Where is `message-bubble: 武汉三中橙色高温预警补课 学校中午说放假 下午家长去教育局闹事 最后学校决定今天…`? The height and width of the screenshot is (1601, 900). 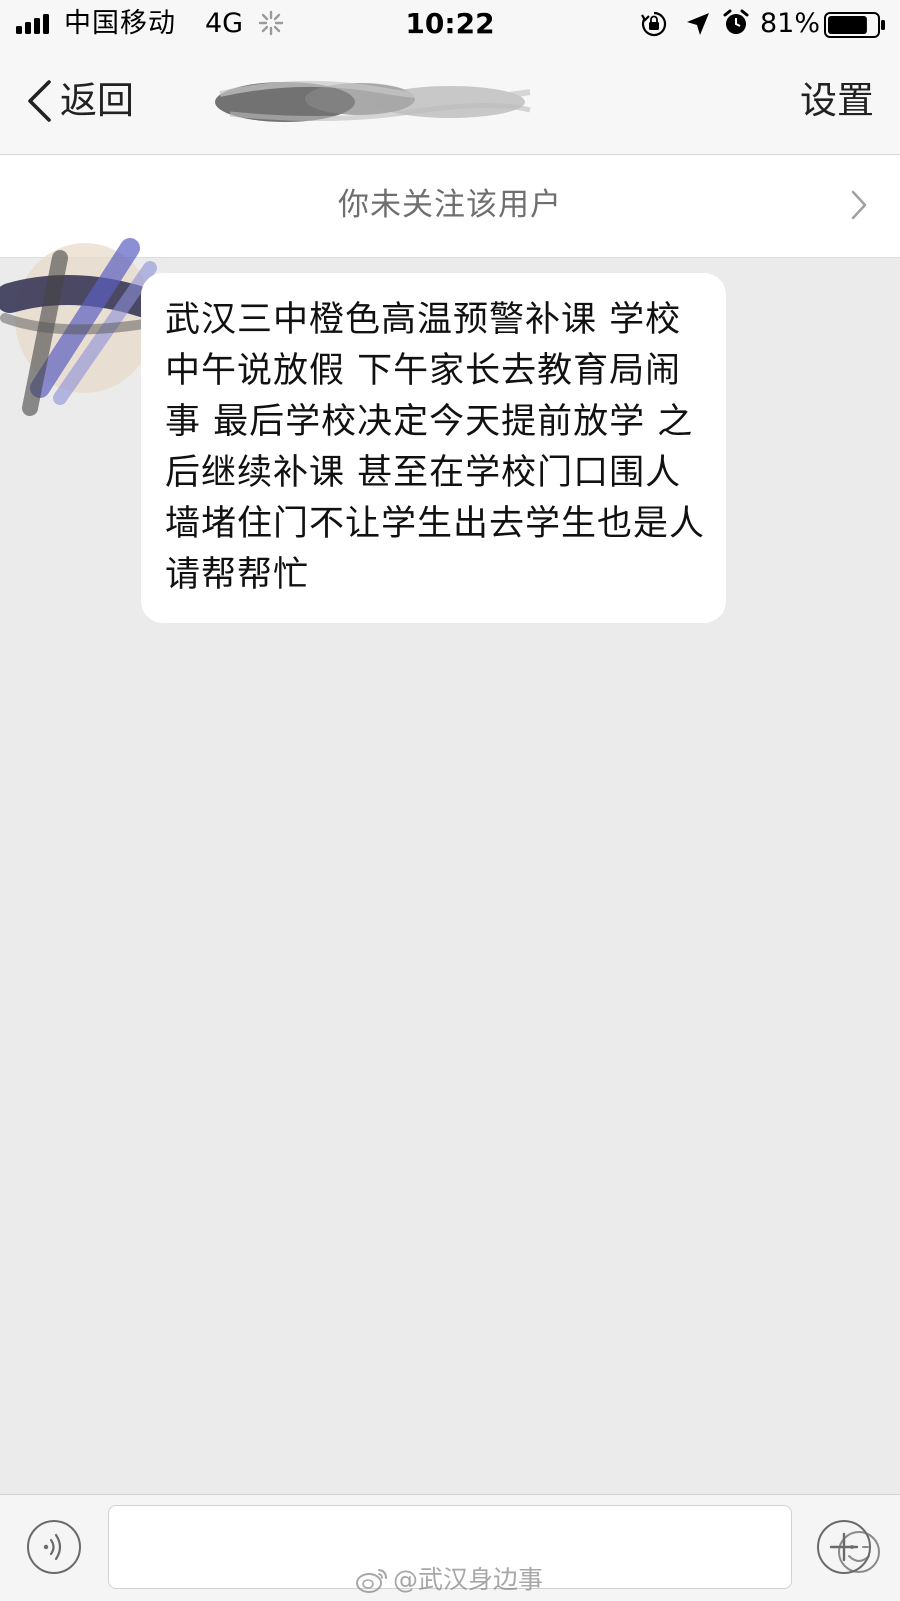
message-bubble: 武汉三中橙色高温预警补课 学校中午说放假 下午家长去教育局闹事 最后学校决定今天… is located at coordinates (433, 448).